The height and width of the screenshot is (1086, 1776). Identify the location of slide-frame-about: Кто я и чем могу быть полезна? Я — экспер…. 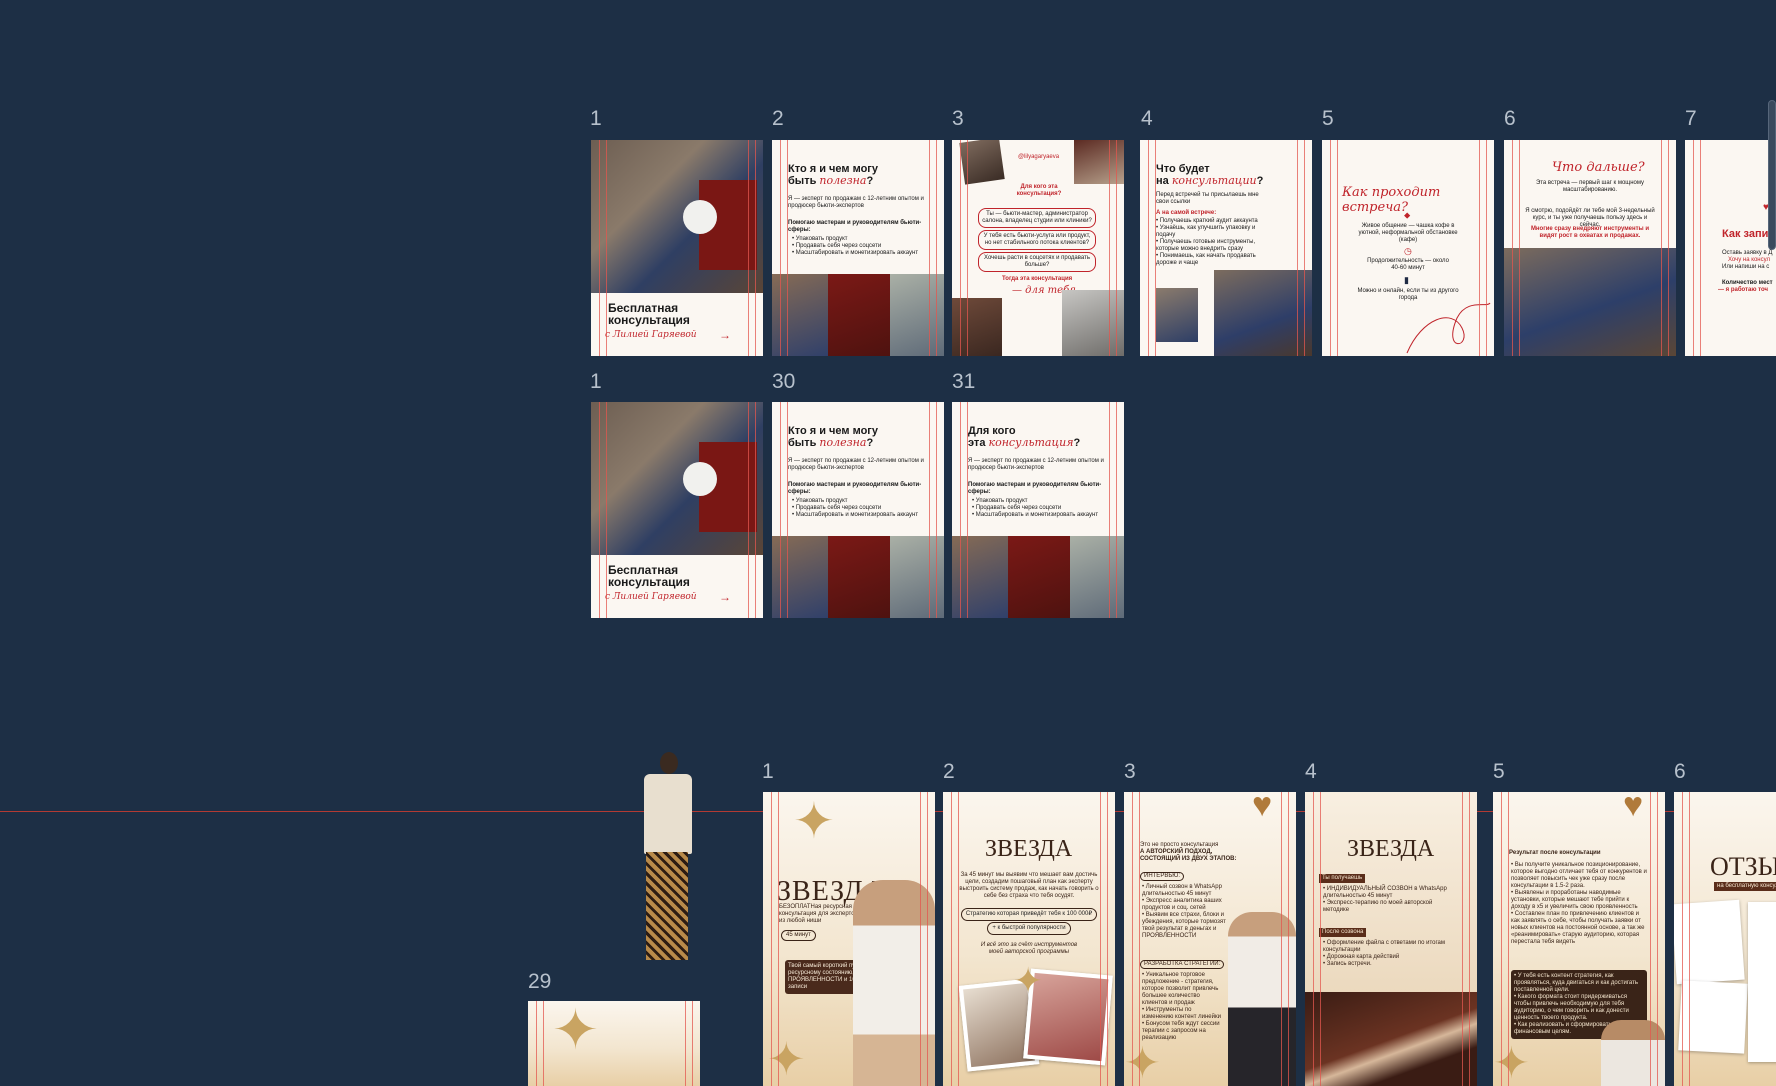
(858, 248).